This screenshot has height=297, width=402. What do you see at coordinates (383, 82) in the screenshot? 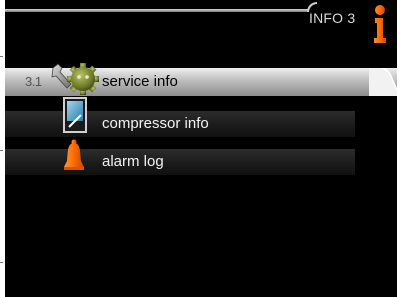
I see `selection-tab-corner` at bounding box center [383, 82].